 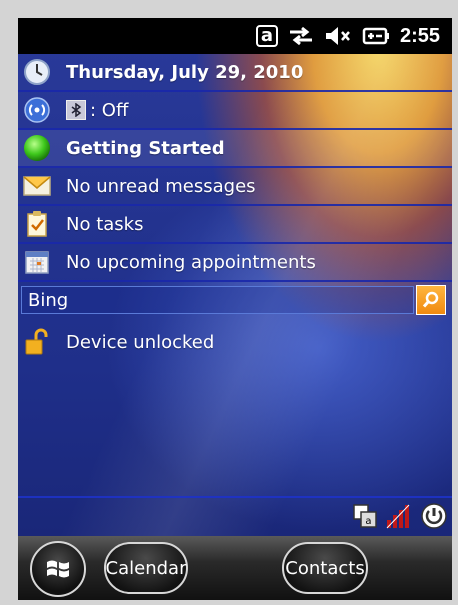 I want to click on bluetooth-icon, so click(x=76, y=110).